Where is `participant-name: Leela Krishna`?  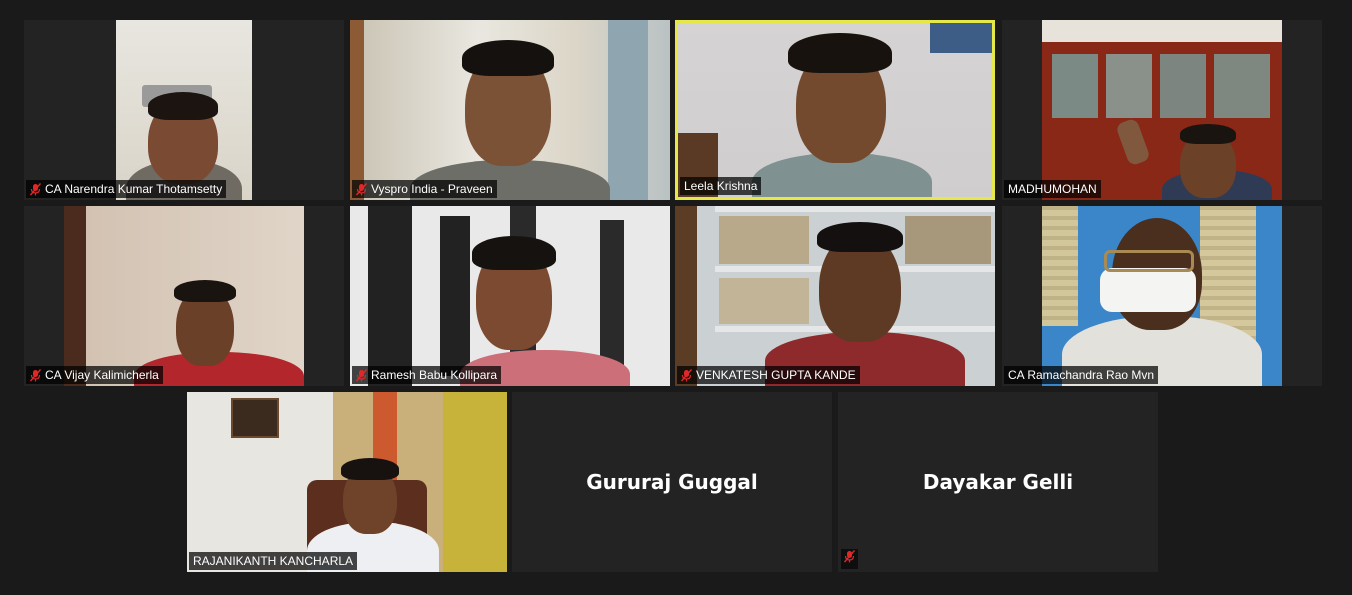
participant-name: Leela Krishna is located at coordinates (721, 186).